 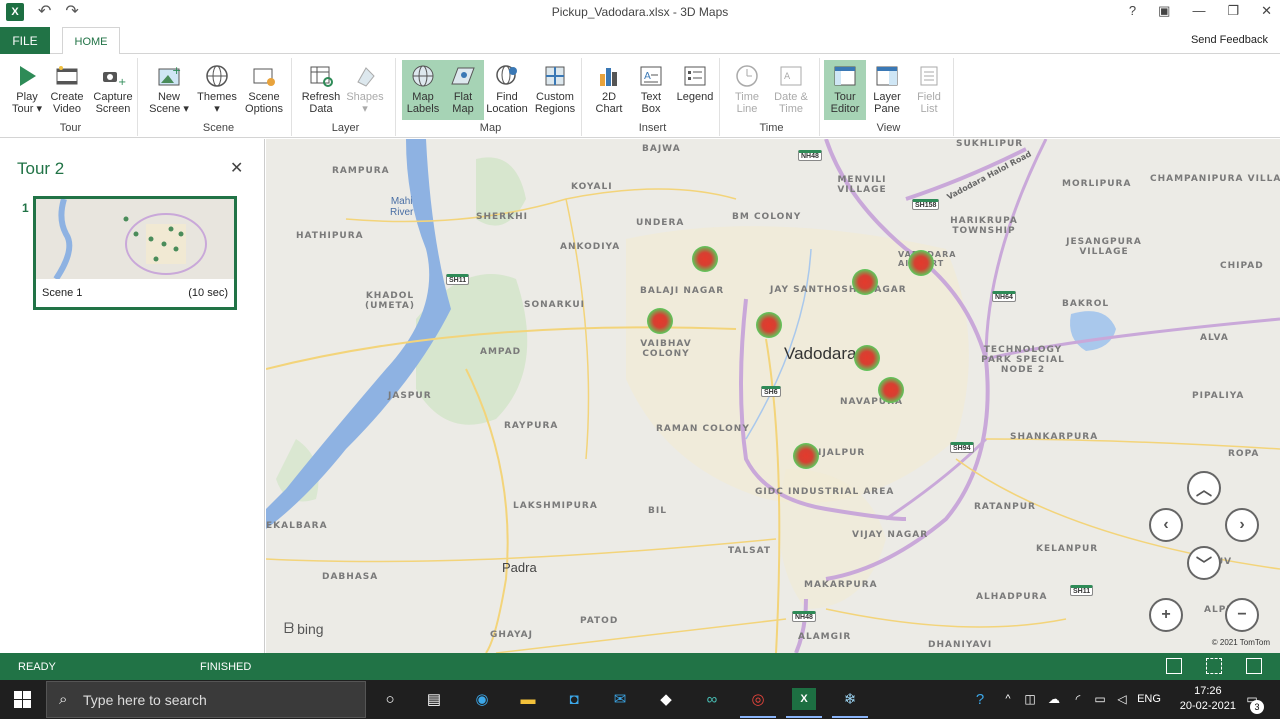 I want to click on clock-time: 17:26, so click(x=1208, y=691).